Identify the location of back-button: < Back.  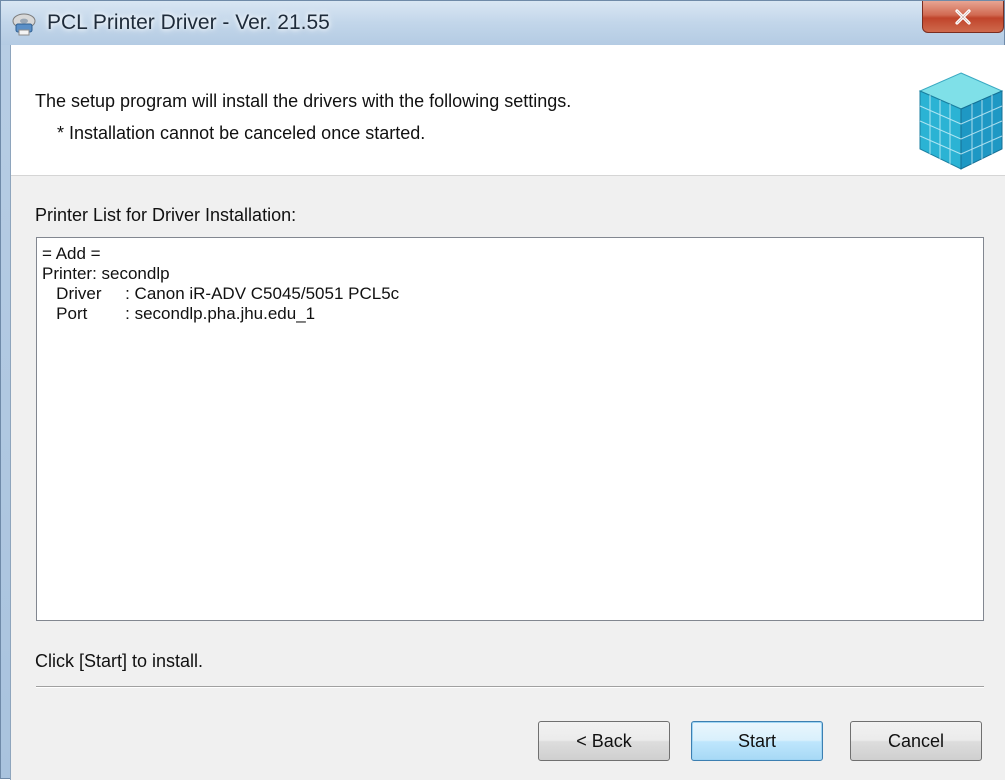
(604, 741).